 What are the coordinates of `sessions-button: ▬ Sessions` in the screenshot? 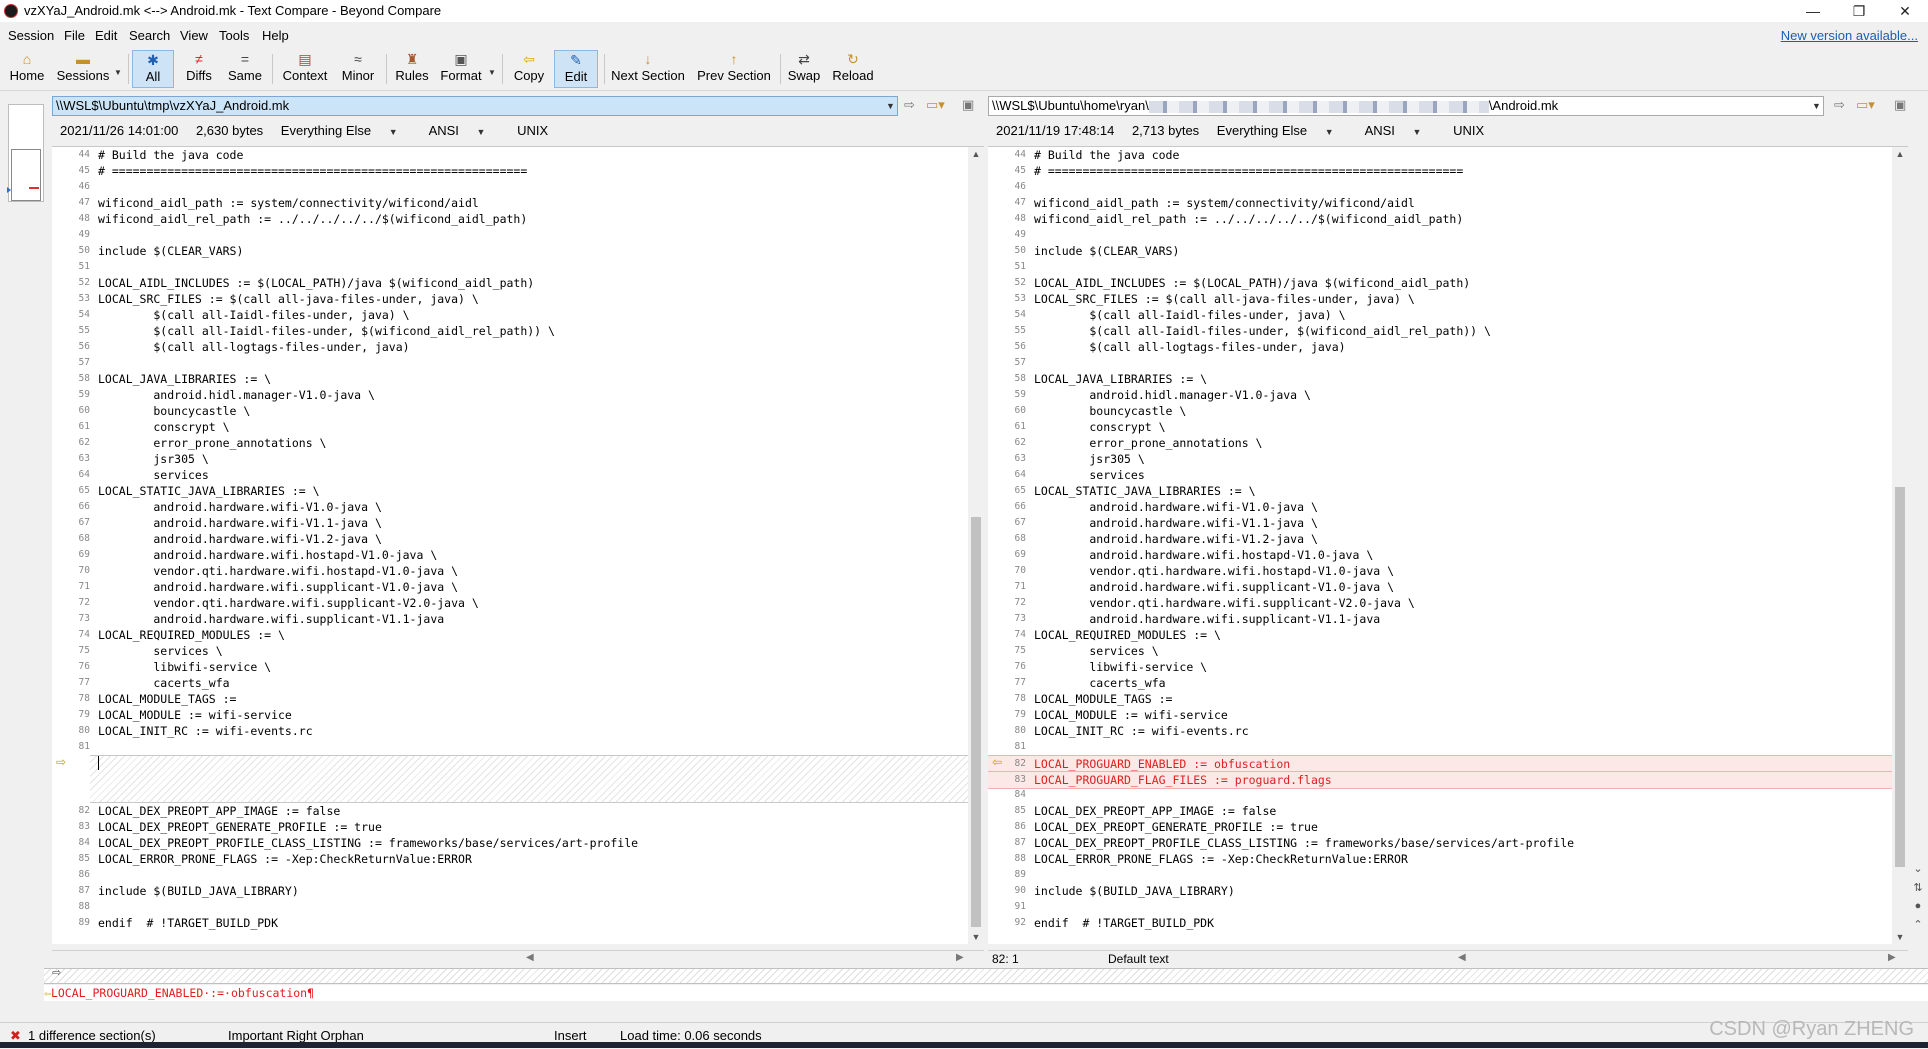 It's located at (83, 69).